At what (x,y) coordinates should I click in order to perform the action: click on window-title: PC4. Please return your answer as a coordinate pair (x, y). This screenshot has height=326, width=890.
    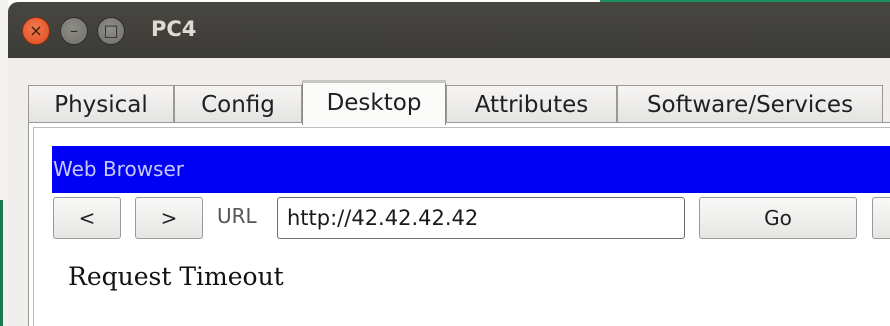
    Looking at the image, I should click on (174, 29).